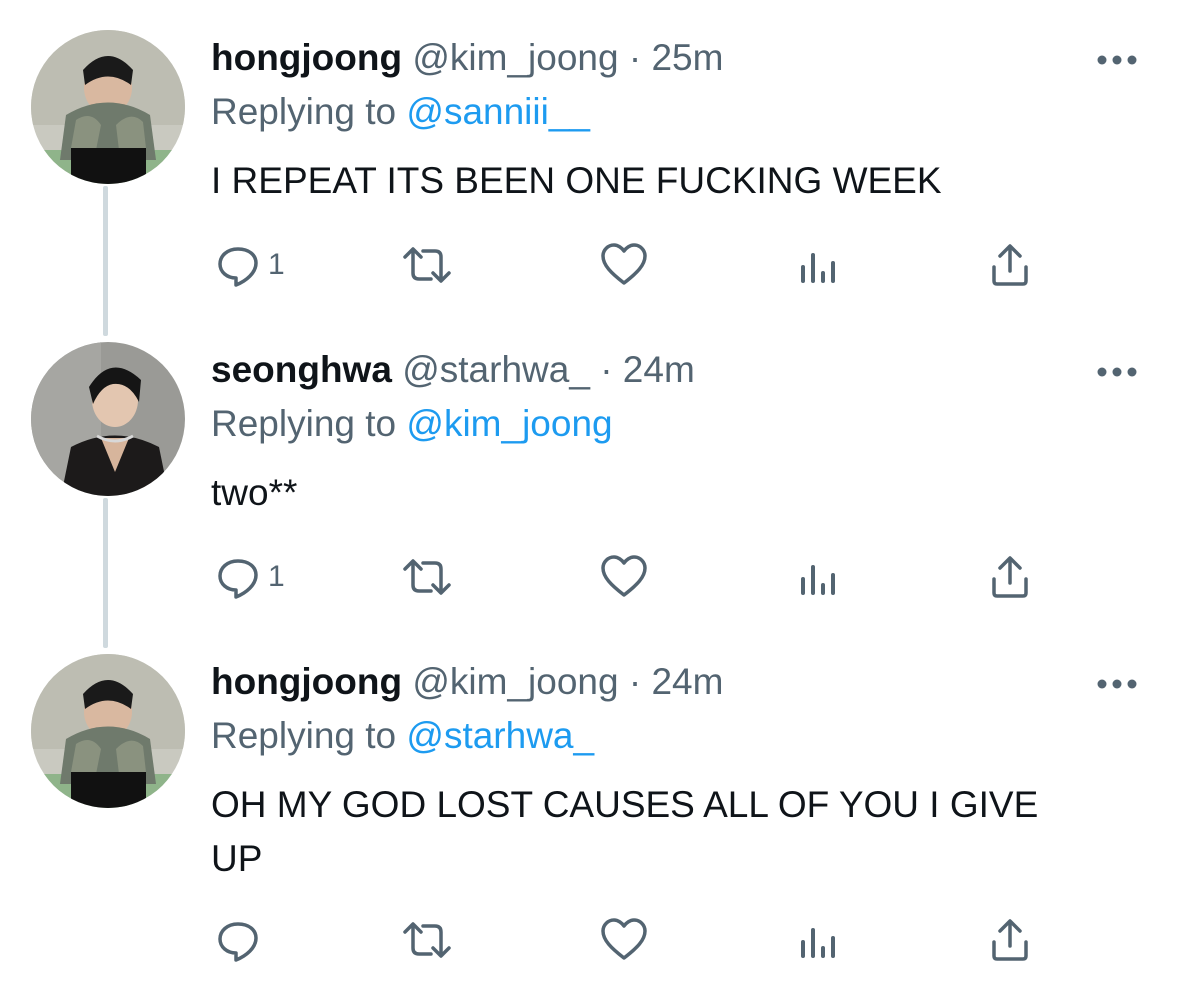  Describe the element at coordinates (498, 111) in the screenshot. I see `mention-link: @sanniii__` at that location.